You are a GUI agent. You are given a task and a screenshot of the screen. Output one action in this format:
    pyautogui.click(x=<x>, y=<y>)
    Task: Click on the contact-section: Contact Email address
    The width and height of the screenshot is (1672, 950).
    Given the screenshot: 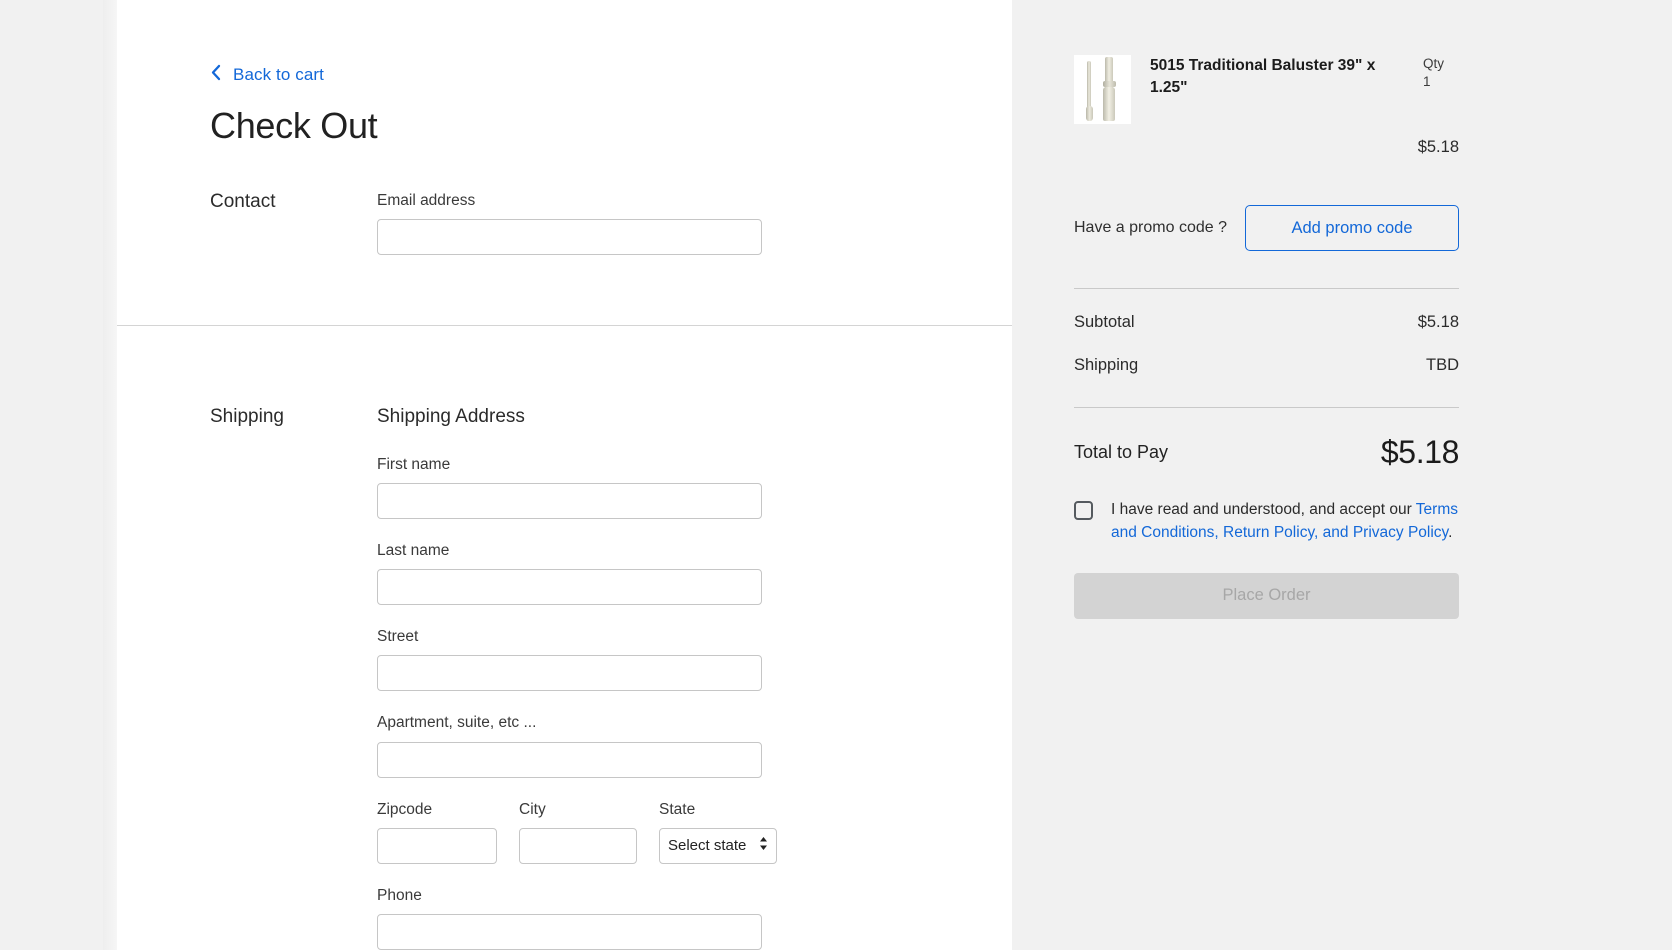 What is the action you would take?
    pyautogui.click(x=564, y=236)
    